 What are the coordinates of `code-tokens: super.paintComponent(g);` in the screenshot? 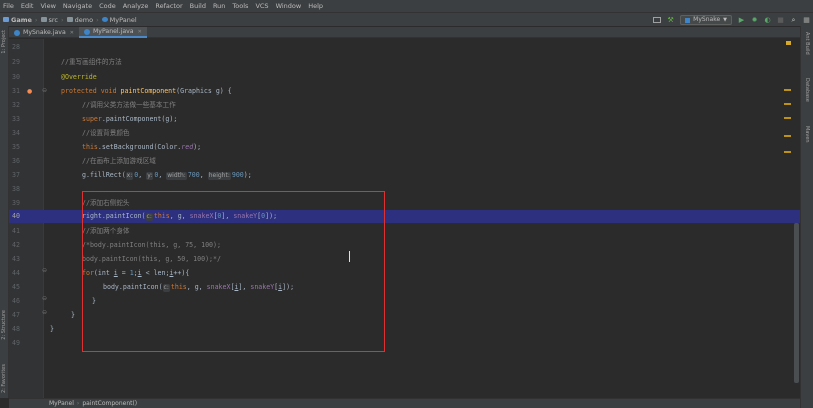 It's located at (129, 119).